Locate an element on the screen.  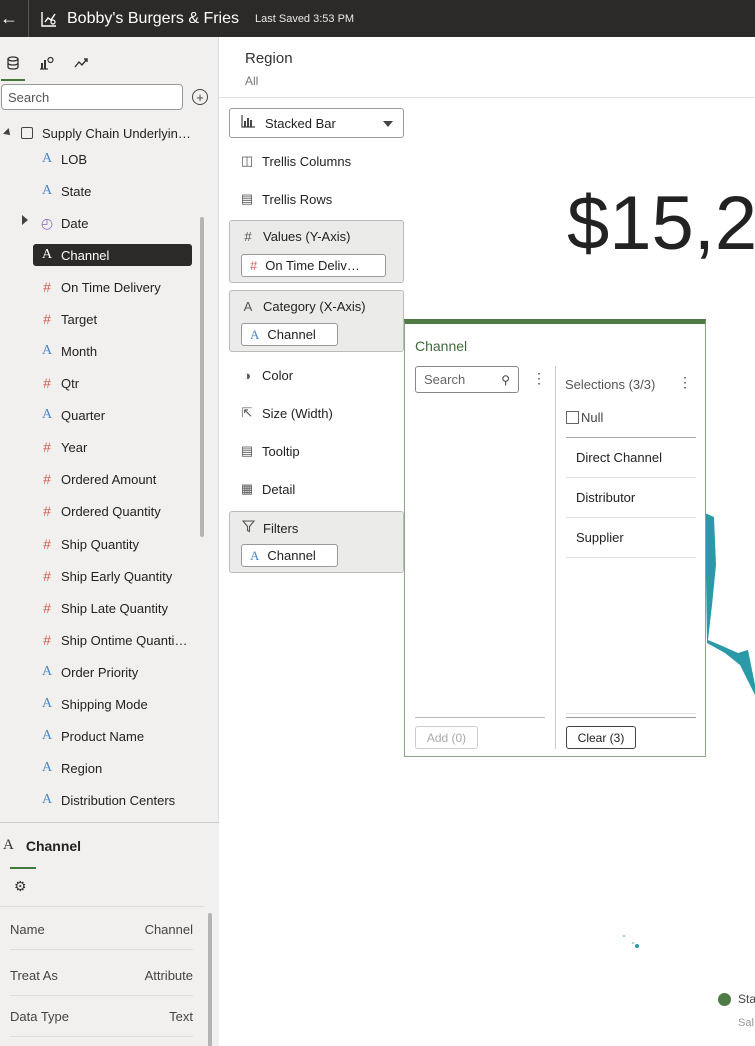
field-label: On Time Delivery is located at coordinates (111, 287).